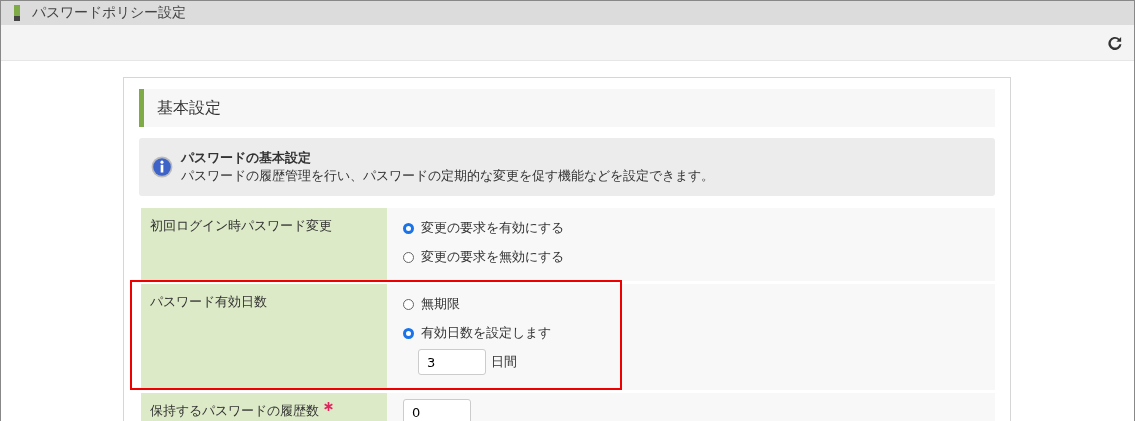 Image resolution: width=1135 pixels, height=421 pixels. Describe the element at coordinates (246, 158) in the screenshot. I see `info-title: パスワードの基本設定` at that location.